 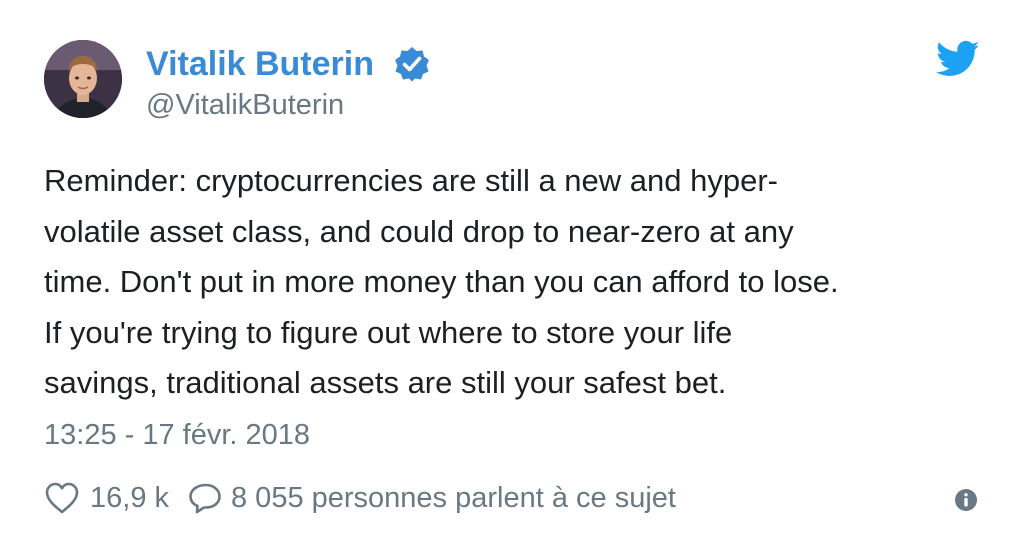 I want to click on author-name: Vitalik Buterin, so click(x=260, y=64).